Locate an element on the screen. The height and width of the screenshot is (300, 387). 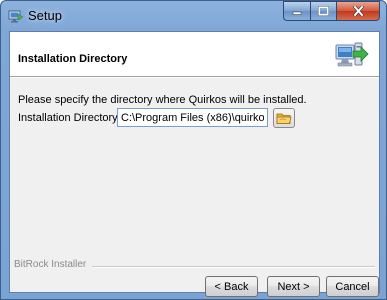
minimize-icon is located at coordinates (297, 13).